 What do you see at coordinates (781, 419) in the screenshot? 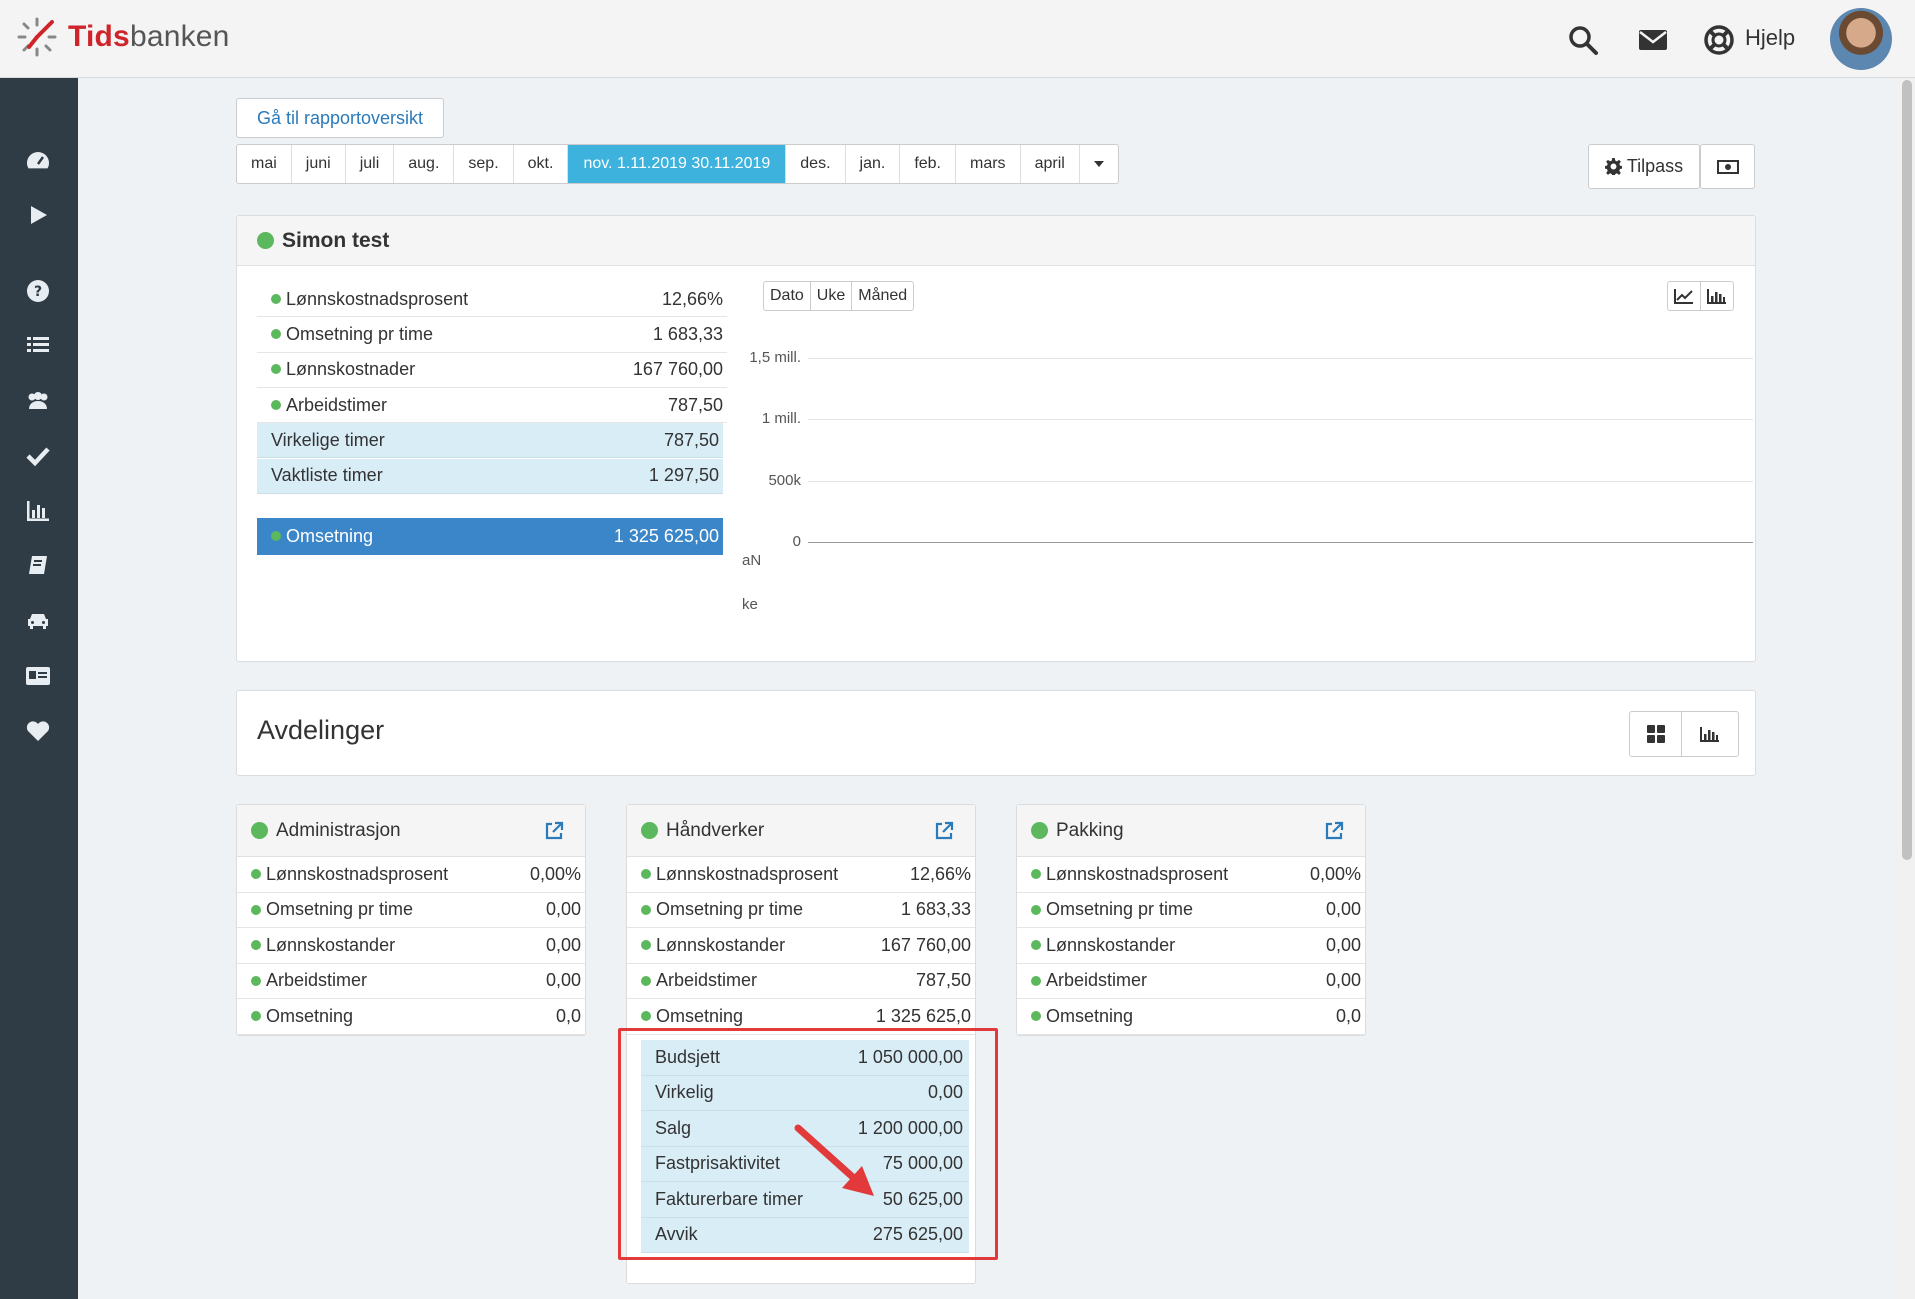
I see `y-tick-label: 1 mill.` at bounding box center [781, 419].